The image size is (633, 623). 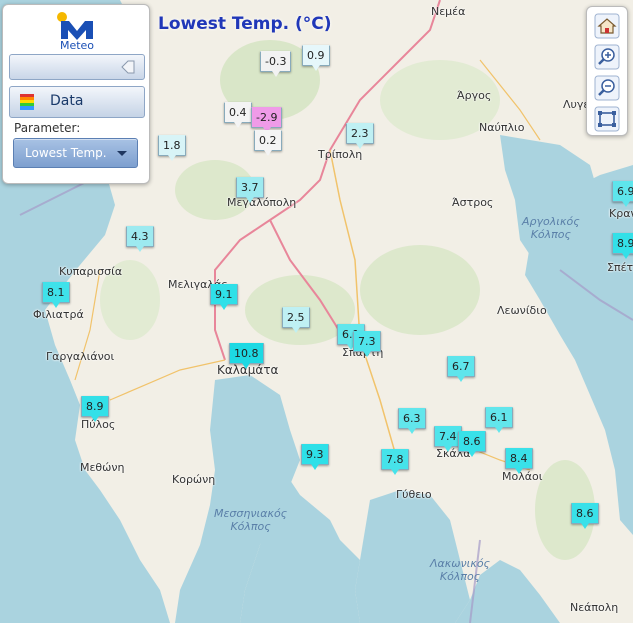 I want to click on sea-label: Λακωνικός Κόλπος, so click(x=460, y=570).